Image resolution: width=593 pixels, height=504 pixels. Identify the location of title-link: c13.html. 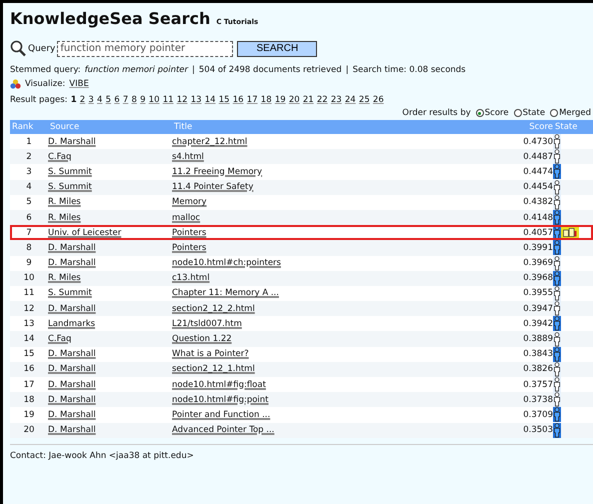
(191, 278).